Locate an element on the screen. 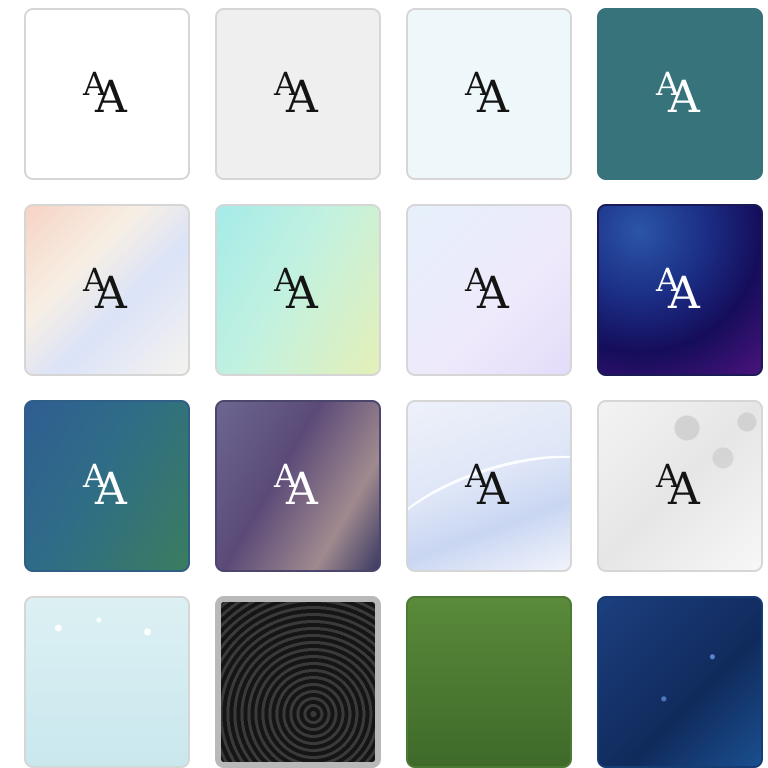  theme-tile-teal: AA is located at coordinates (680, 94).